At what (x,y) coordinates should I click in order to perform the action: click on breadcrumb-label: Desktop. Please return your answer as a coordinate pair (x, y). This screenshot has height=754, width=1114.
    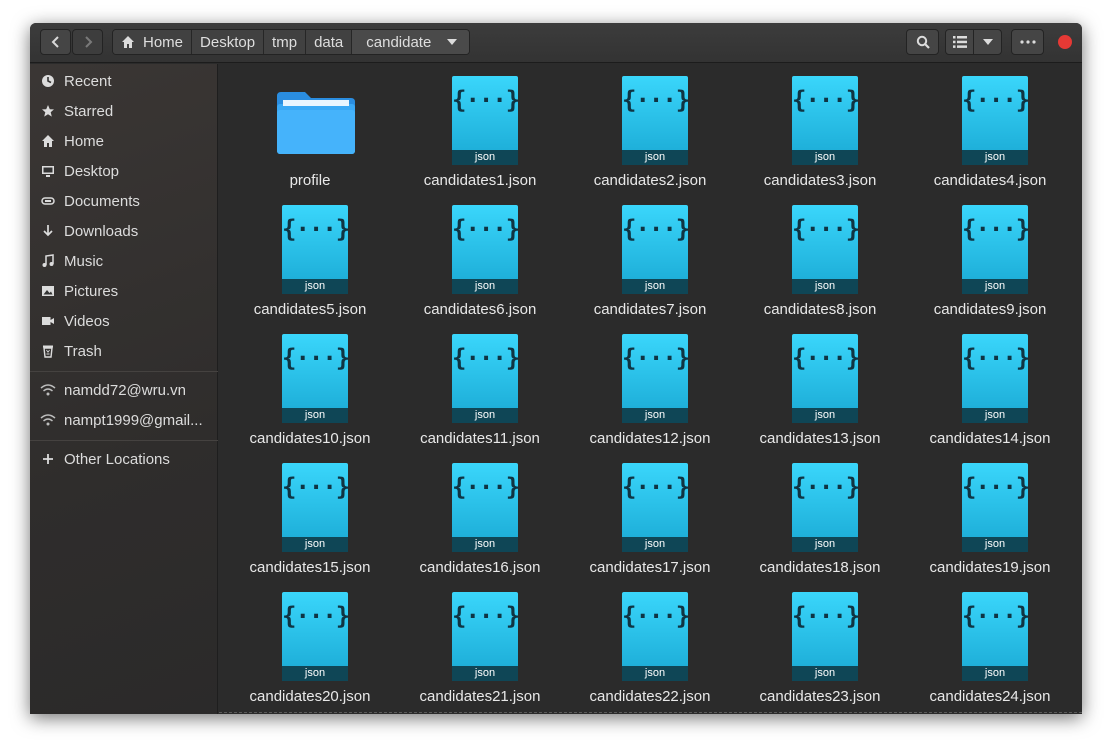
    Looking at the image, I should click on (228, 42).